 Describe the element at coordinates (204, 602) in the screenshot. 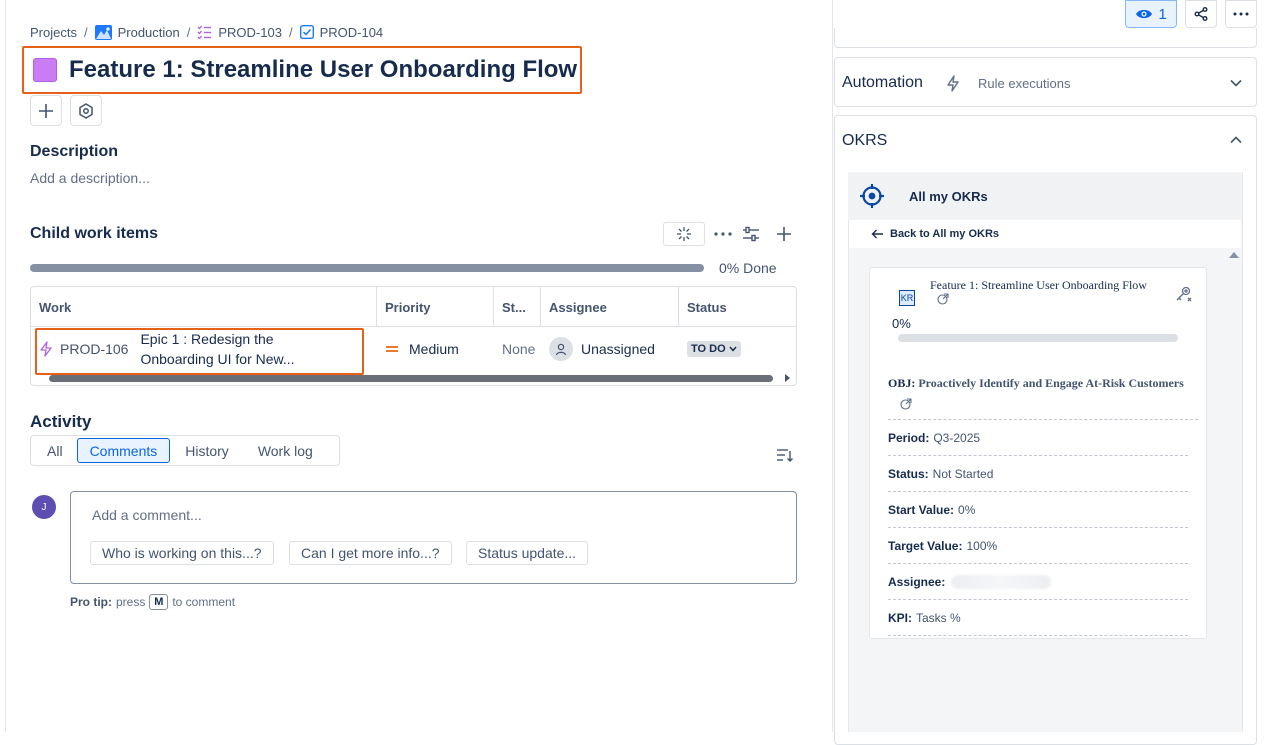

I see `protip-suffix: to comment` at that location.